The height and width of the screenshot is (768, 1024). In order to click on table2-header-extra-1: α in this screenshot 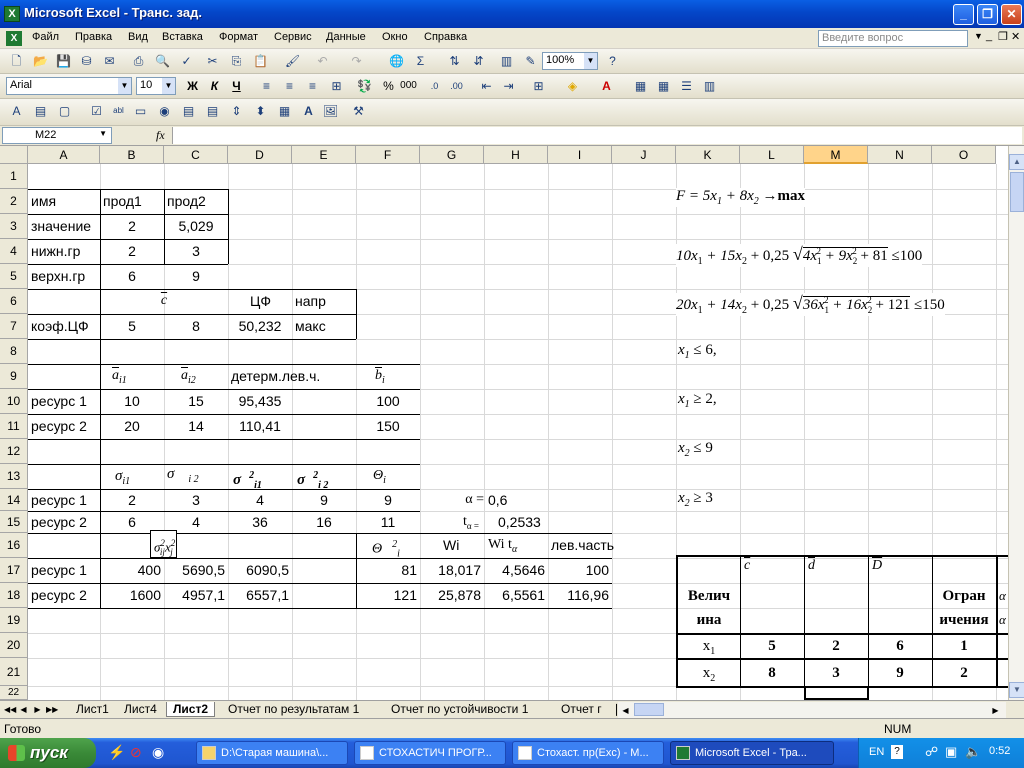, I will do `click(1002, 596)`.